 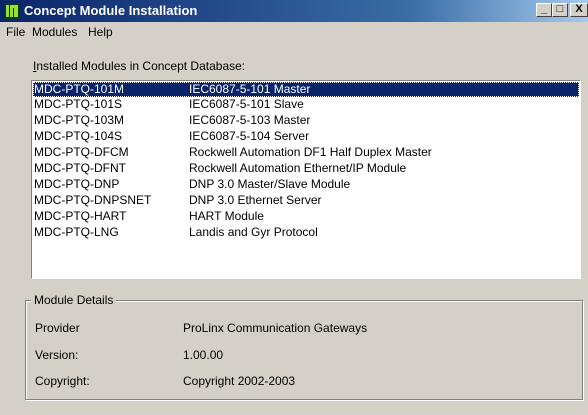 I want to click on copyright-value: Copyright 2002-2003, so click(x=239, y=381).